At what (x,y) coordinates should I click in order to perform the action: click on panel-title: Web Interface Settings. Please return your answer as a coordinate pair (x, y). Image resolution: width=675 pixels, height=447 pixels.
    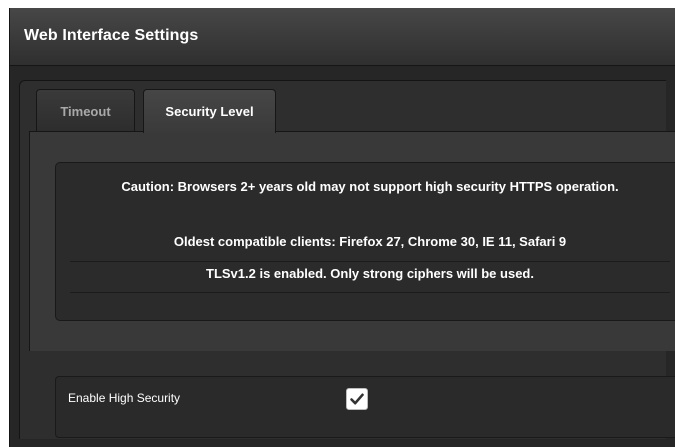
    Looking at the image, I should click on (111, 35).